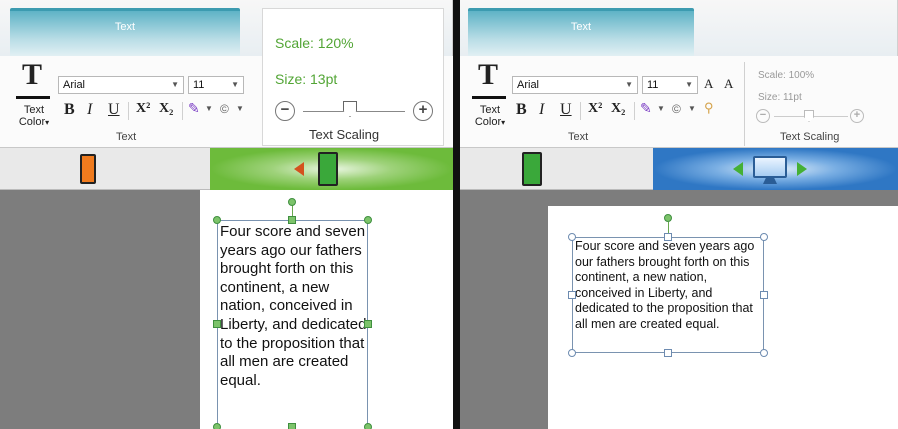 The width and height of the screenshot is (898, 429). I want to click on text-group-label: Text, so click(578, 137).